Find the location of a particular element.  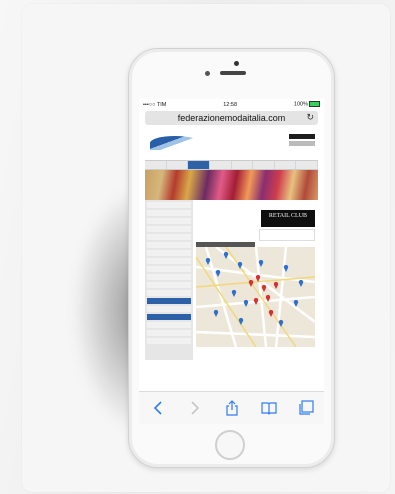

fabric-banner-image is located at coordinates (231, 185).